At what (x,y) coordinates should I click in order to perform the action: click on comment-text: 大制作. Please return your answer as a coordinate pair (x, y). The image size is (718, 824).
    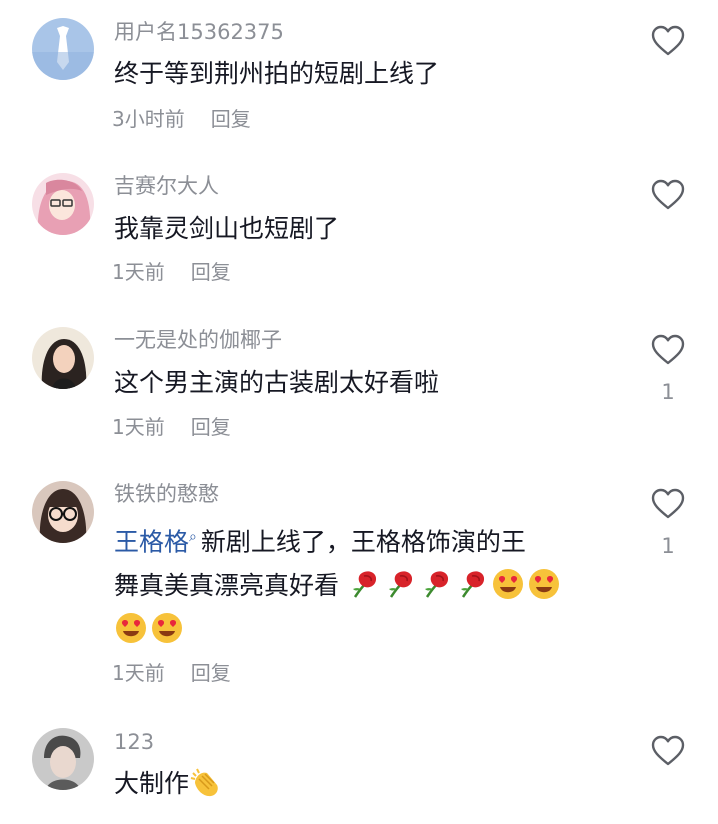
    Looking at the image, I should click on (369, 784).